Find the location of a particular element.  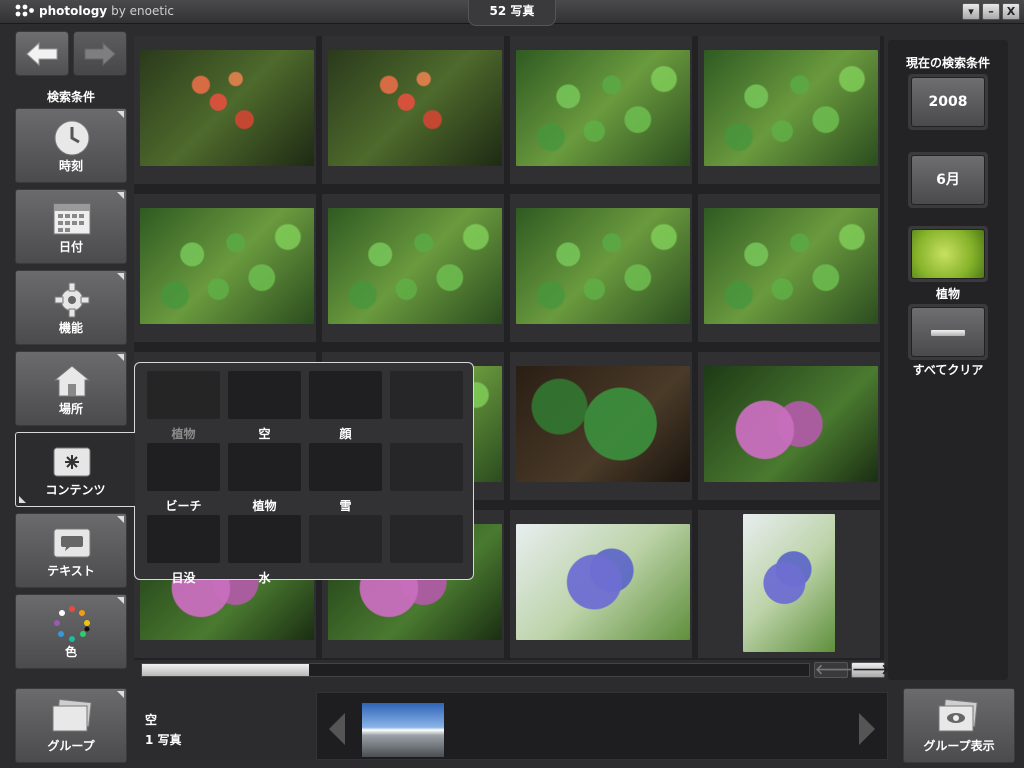

month-criterion: 6月 is located at coordinates (948, 180).